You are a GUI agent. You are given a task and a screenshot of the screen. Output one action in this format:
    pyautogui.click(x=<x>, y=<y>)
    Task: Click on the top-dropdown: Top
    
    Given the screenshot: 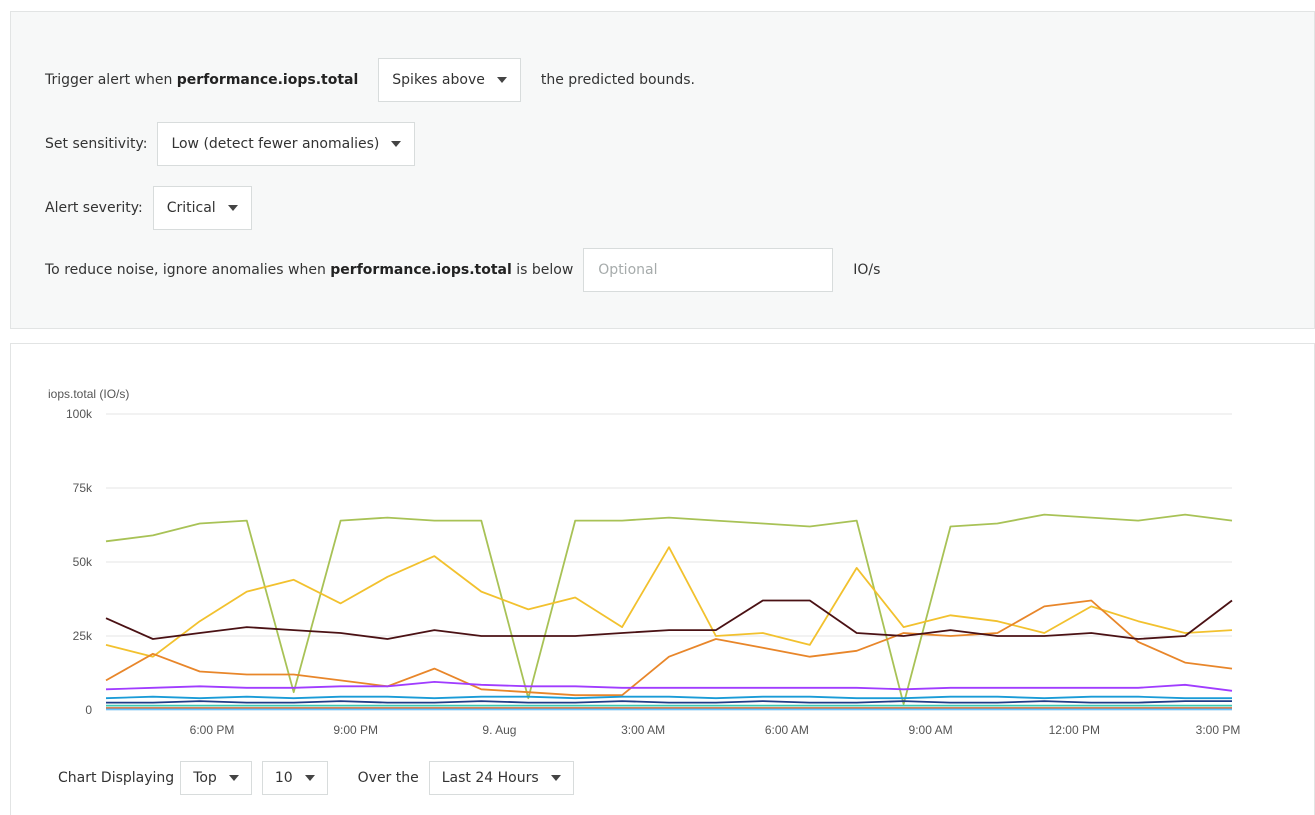 What is the action you would take?
    pyautogui.click(x=216, y=778)
    